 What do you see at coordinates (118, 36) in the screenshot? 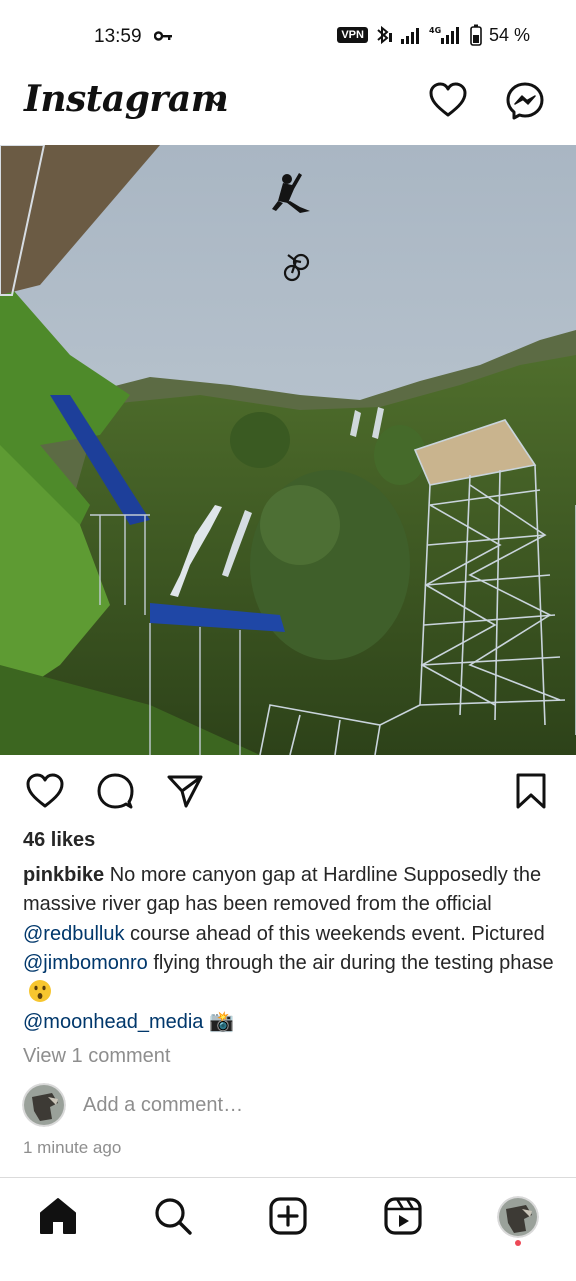
I see `status-time: 13:59` at bounding box center [118, 36].